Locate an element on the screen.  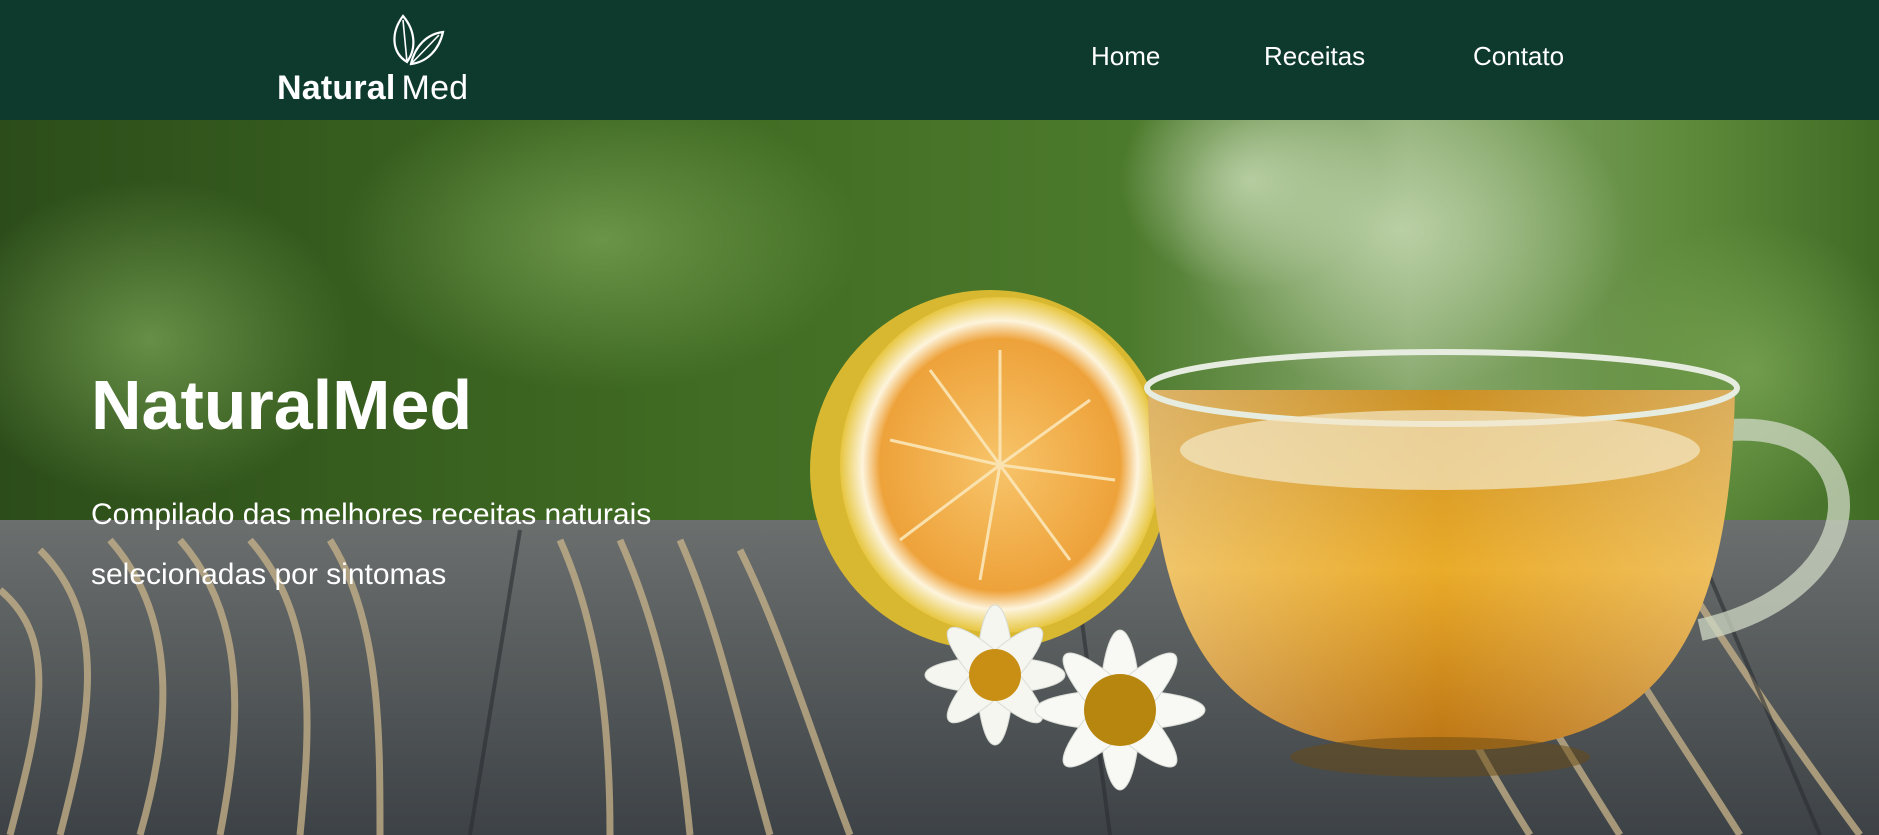
site-header: Natural Med Home Receitas Contato is located at coordinates (939, 60).